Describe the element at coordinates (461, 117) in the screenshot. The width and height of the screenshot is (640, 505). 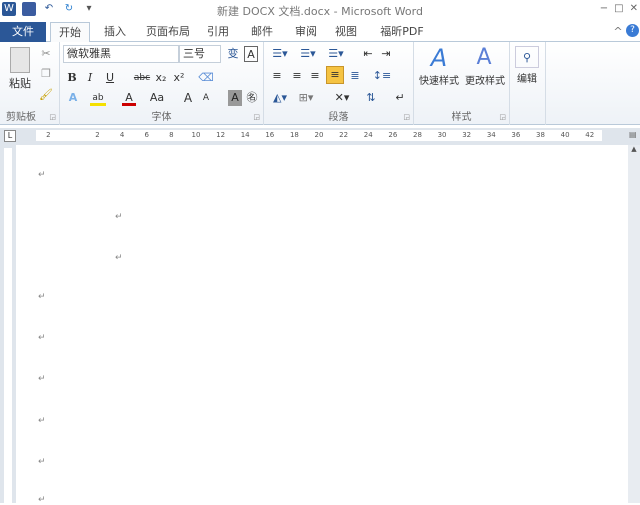
I see `styles-label: 样式` at that location.